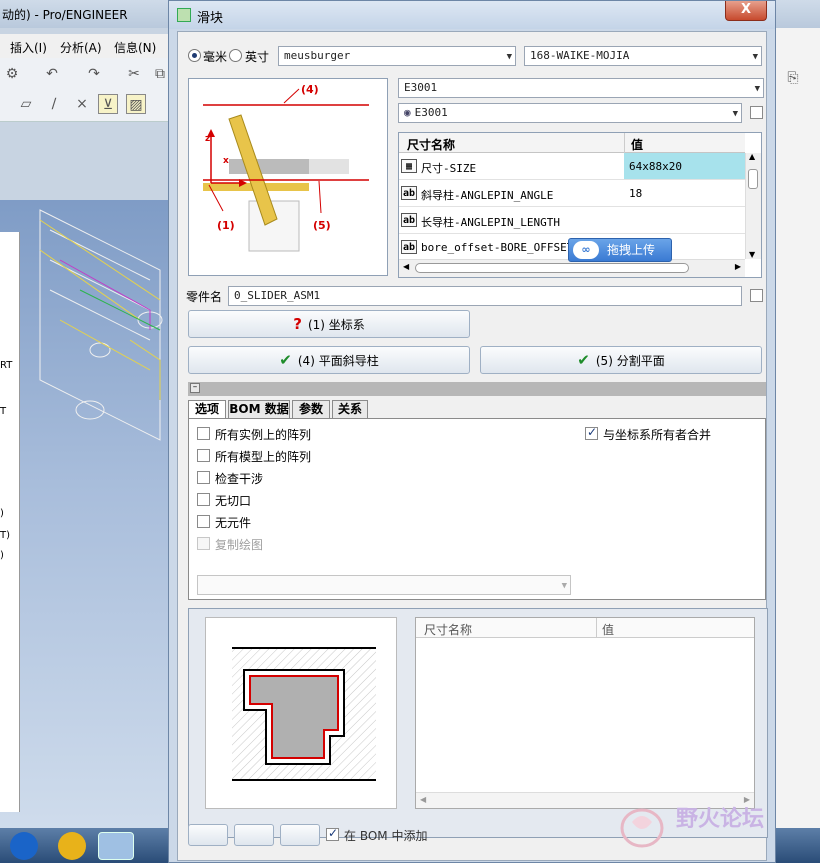  Describe the element at coordinates (485, 296) in the screenshot. I see `part-name-input: 0_SLIDER_ASM1` at that location.